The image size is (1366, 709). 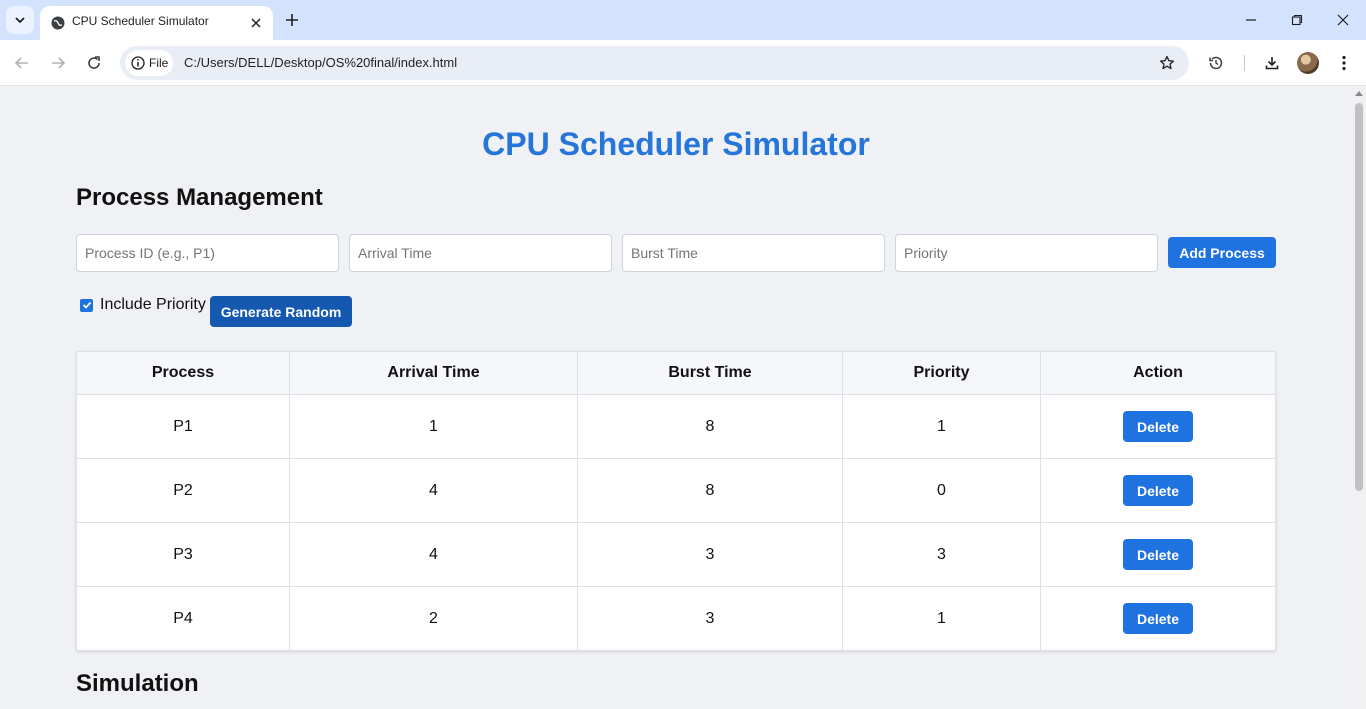 I want to click on active-tab: CPU Scheduler Simulator, so click(x=156, y=23).